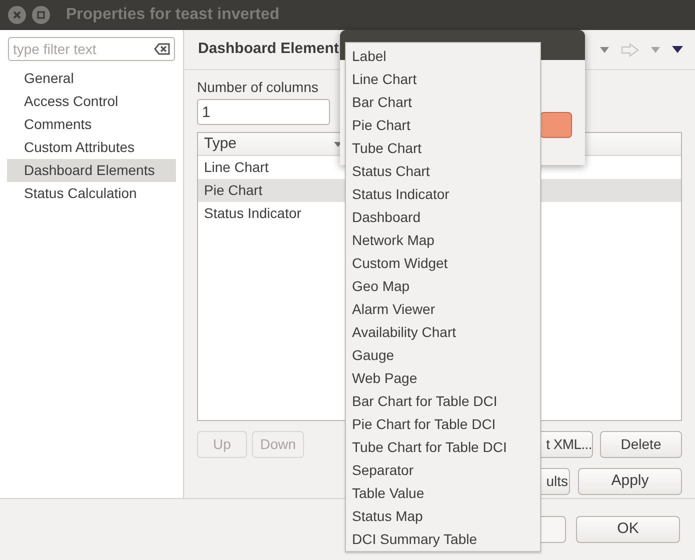  Describe the element at coordinates (268, 49) in the screenshot. I see `page-title: Dashboard Element` at that location.